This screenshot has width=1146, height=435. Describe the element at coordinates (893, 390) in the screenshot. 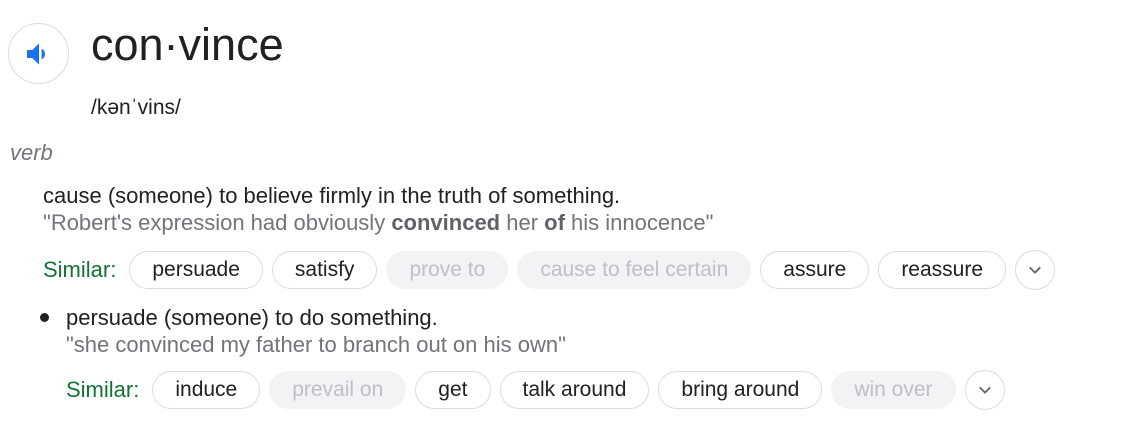

I see `similar-chip-win-over: win over` at that location.